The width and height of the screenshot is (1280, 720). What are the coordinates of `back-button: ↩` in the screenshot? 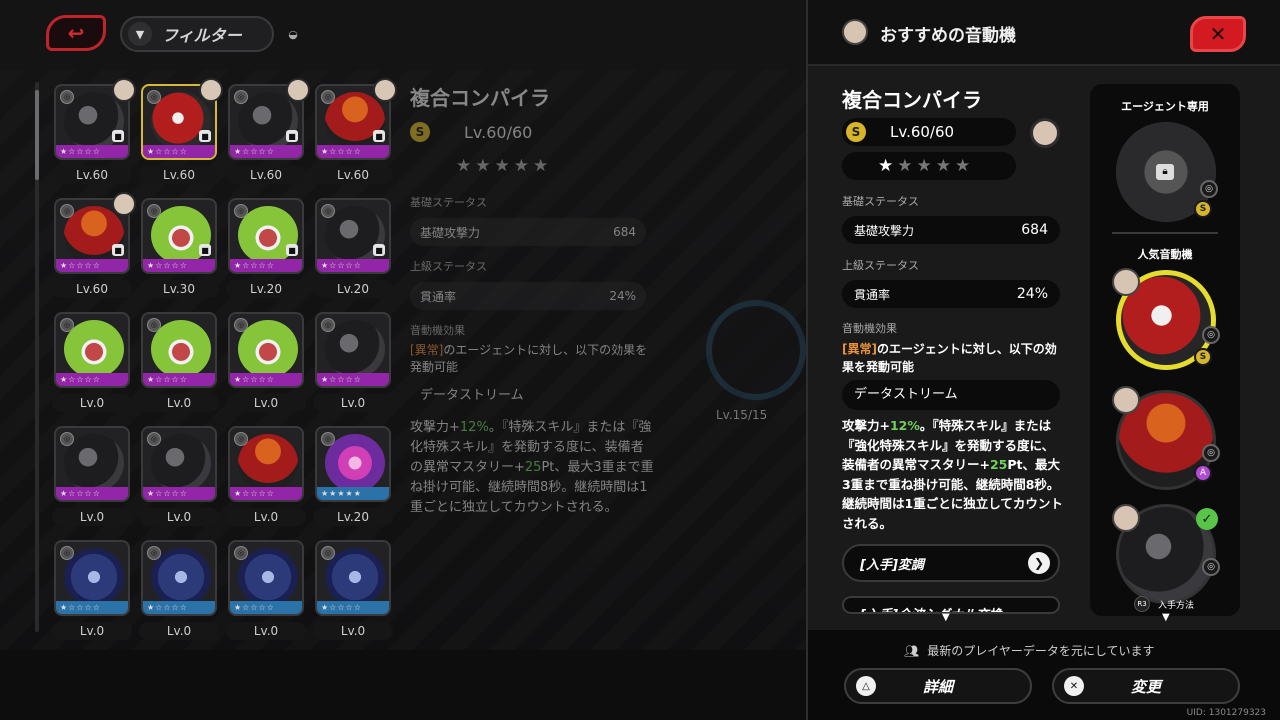 It's located at (76, 33).